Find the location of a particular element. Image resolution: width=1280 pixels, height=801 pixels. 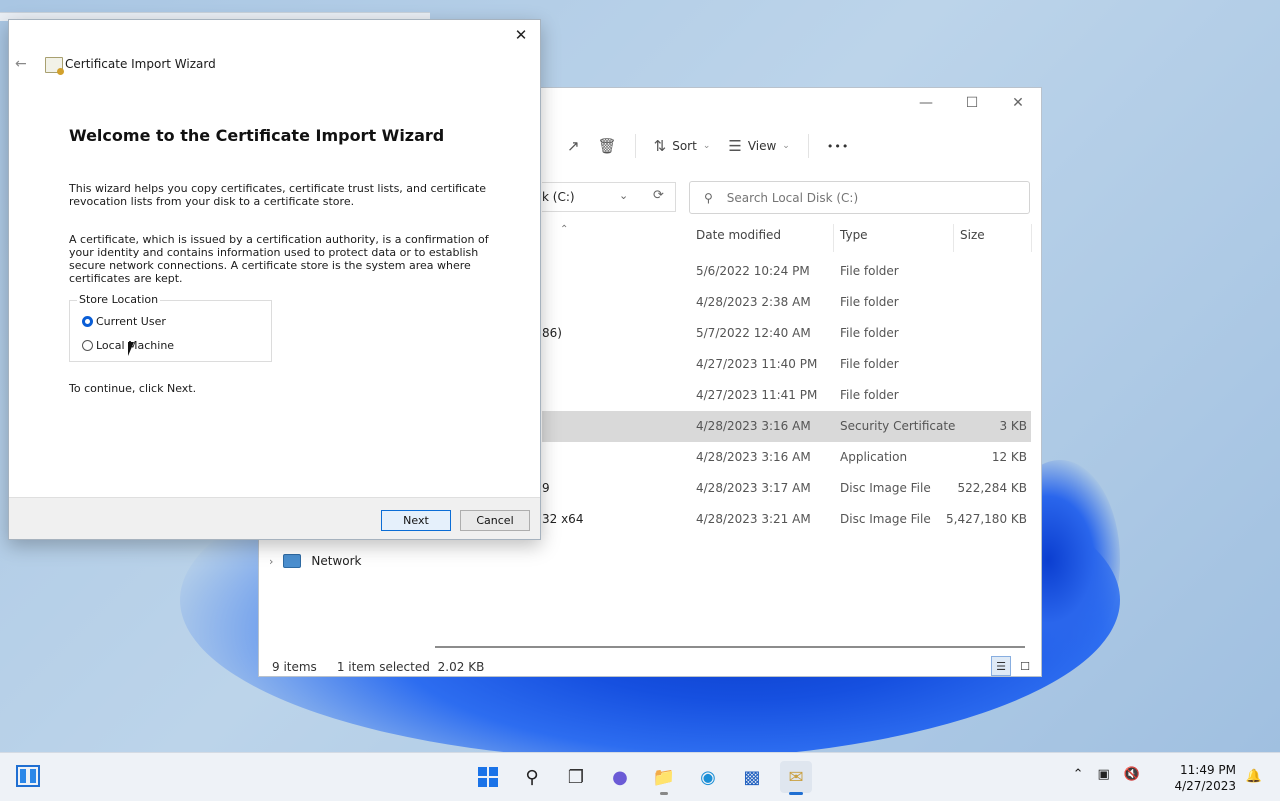

more-options-button: ••• is located at coordinates (838, 146).